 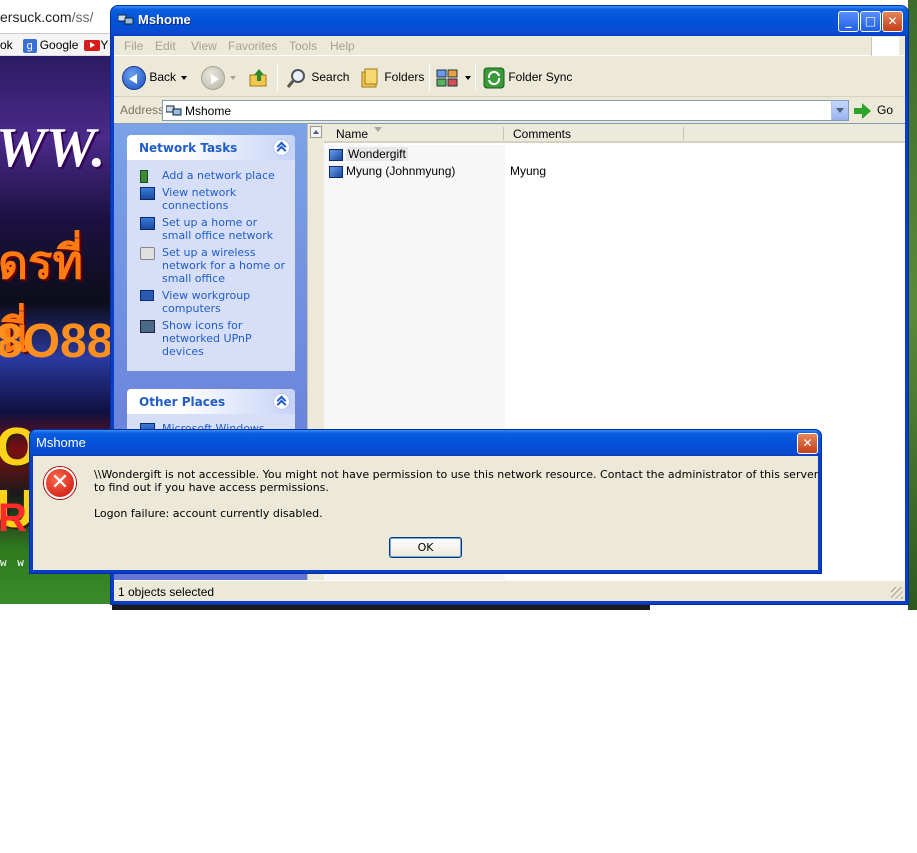 I want to click on folders-icon, so click(x=369, y=78).